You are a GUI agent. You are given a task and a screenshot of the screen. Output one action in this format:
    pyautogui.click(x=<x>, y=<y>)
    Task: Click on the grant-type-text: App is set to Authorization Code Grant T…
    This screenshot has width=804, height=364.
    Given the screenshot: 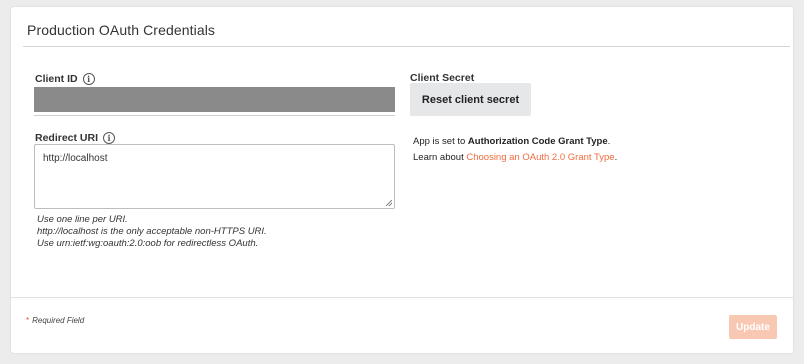 What is the action you would take?
    pyautogui.click(x=511, y=141)
    